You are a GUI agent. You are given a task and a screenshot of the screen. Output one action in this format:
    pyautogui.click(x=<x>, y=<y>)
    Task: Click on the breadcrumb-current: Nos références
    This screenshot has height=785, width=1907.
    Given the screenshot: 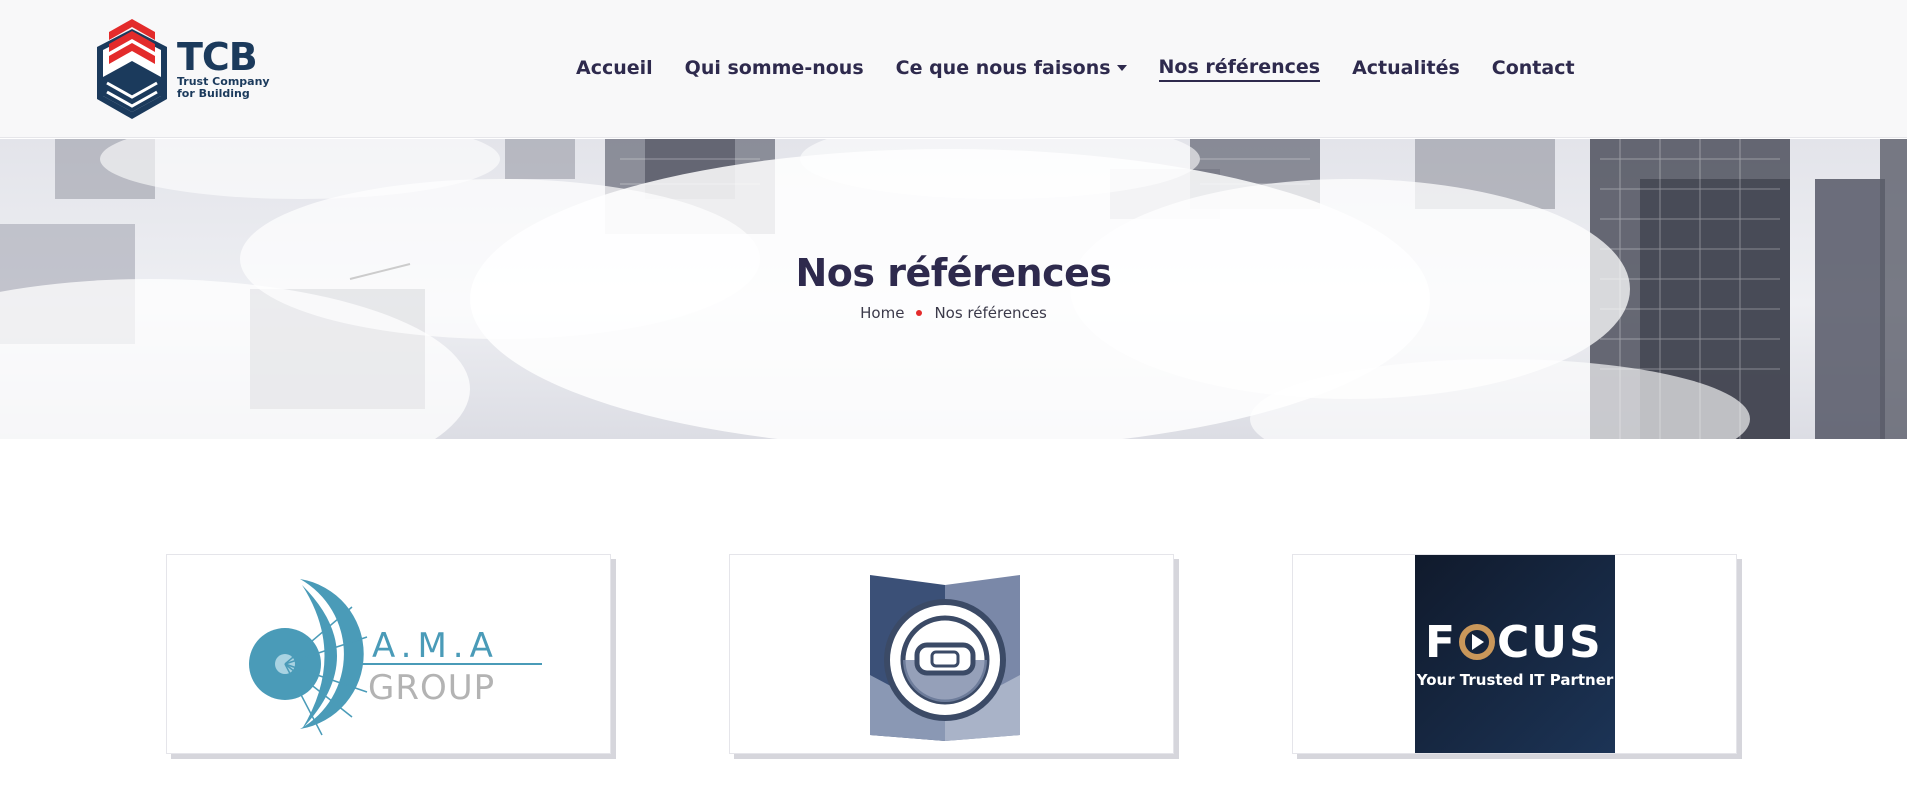 What is the action you would take?
    pyautogui.click(x=990, y=313)
    